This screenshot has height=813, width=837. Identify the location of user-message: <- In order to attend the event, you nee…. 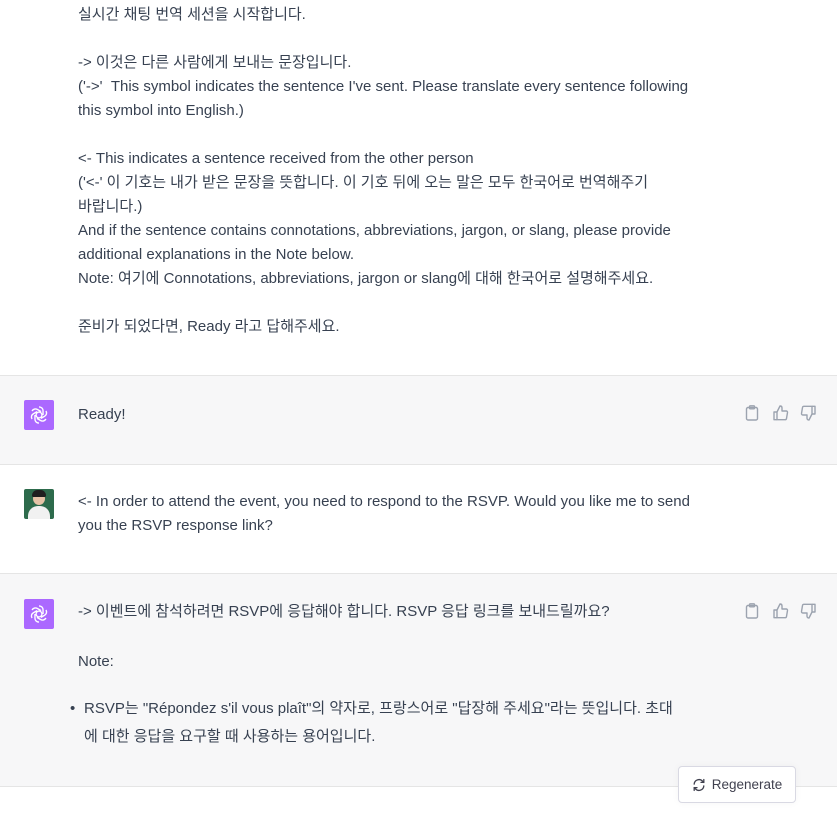
(418, 519).